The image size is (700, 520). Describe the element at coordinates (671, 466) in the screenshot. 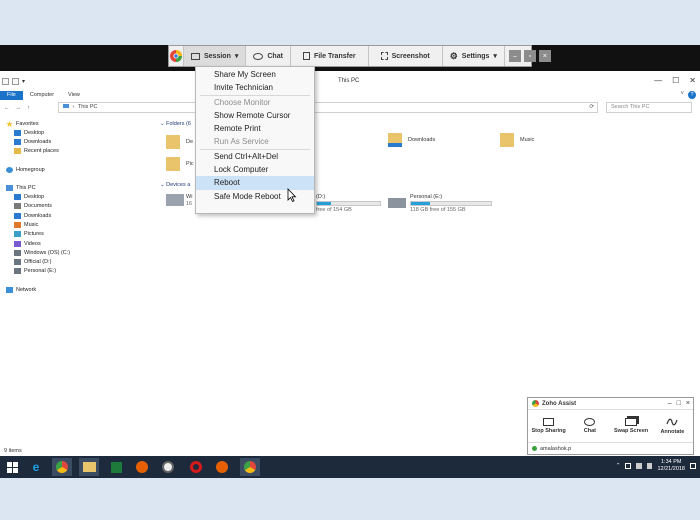

I see `clock: 1:34 PM 12/21/2018` at that location.